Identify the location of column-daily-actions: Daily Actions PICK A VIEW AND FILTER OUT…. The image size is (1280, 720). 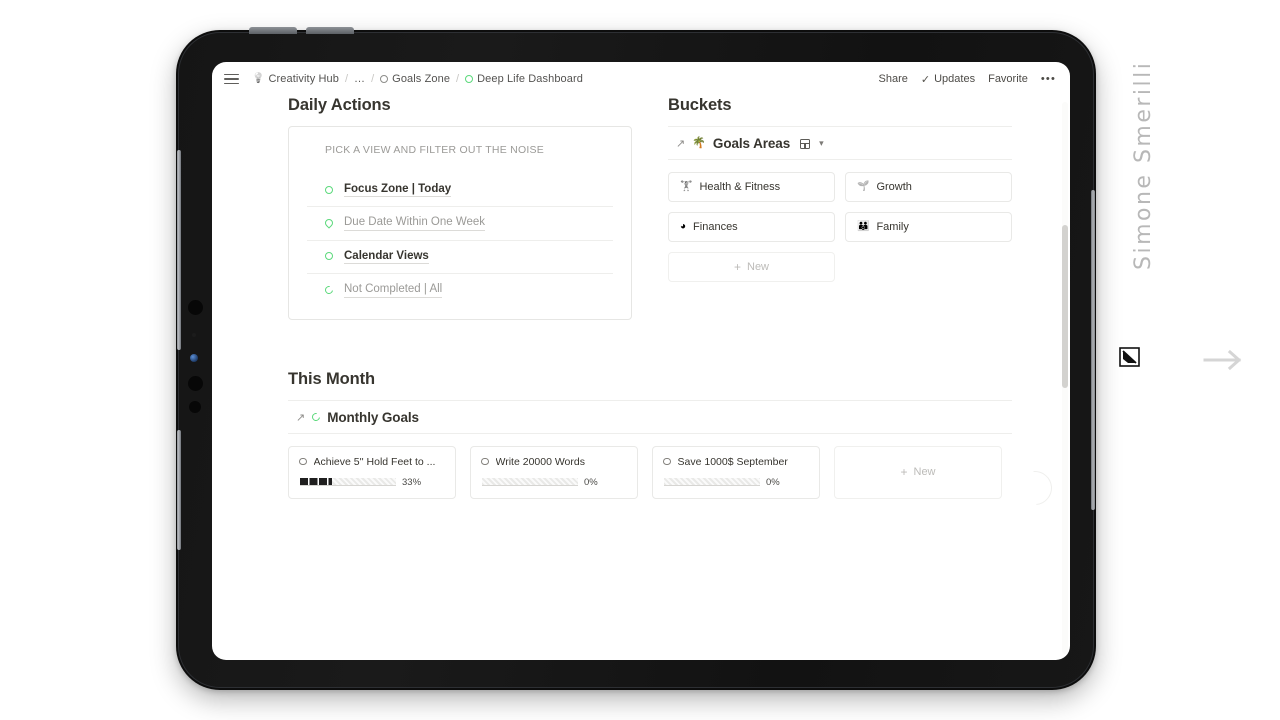
(460, 208).